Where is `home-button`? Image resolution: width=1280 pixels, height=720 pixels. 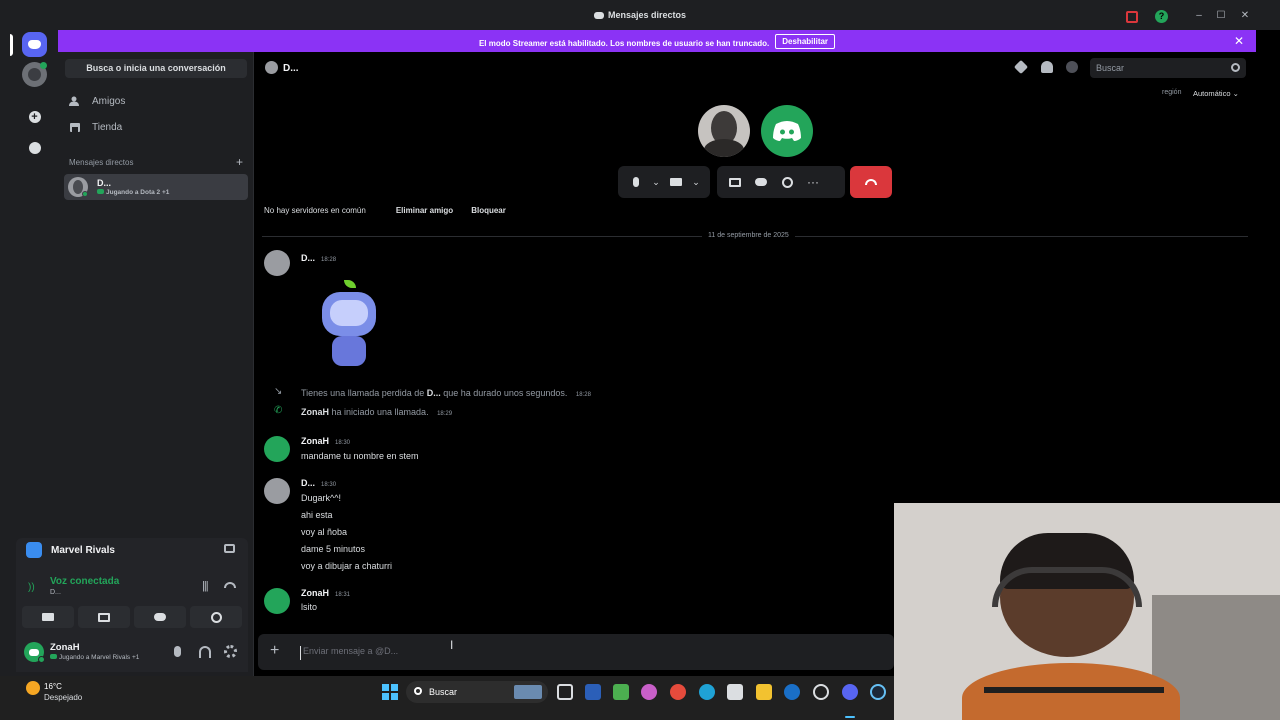
home-button is located at coordinates (34, 44).